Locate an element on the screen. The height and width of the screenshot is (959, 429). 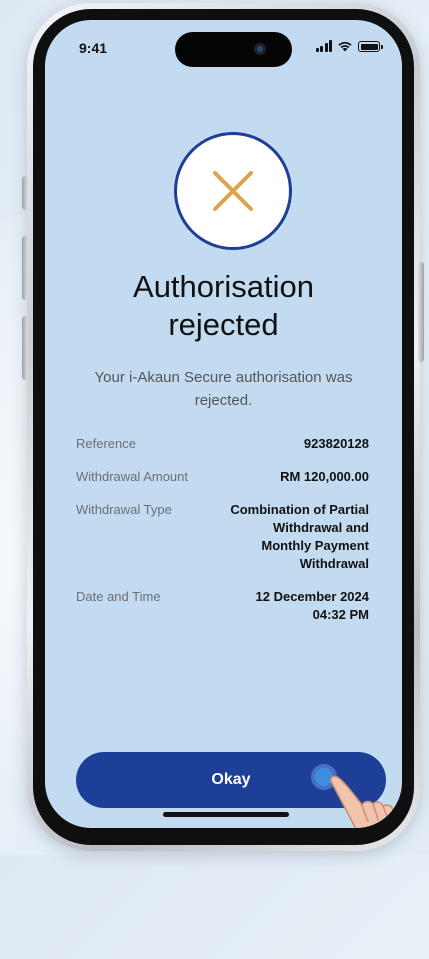
status-icons is located at coordinates (349, 45).